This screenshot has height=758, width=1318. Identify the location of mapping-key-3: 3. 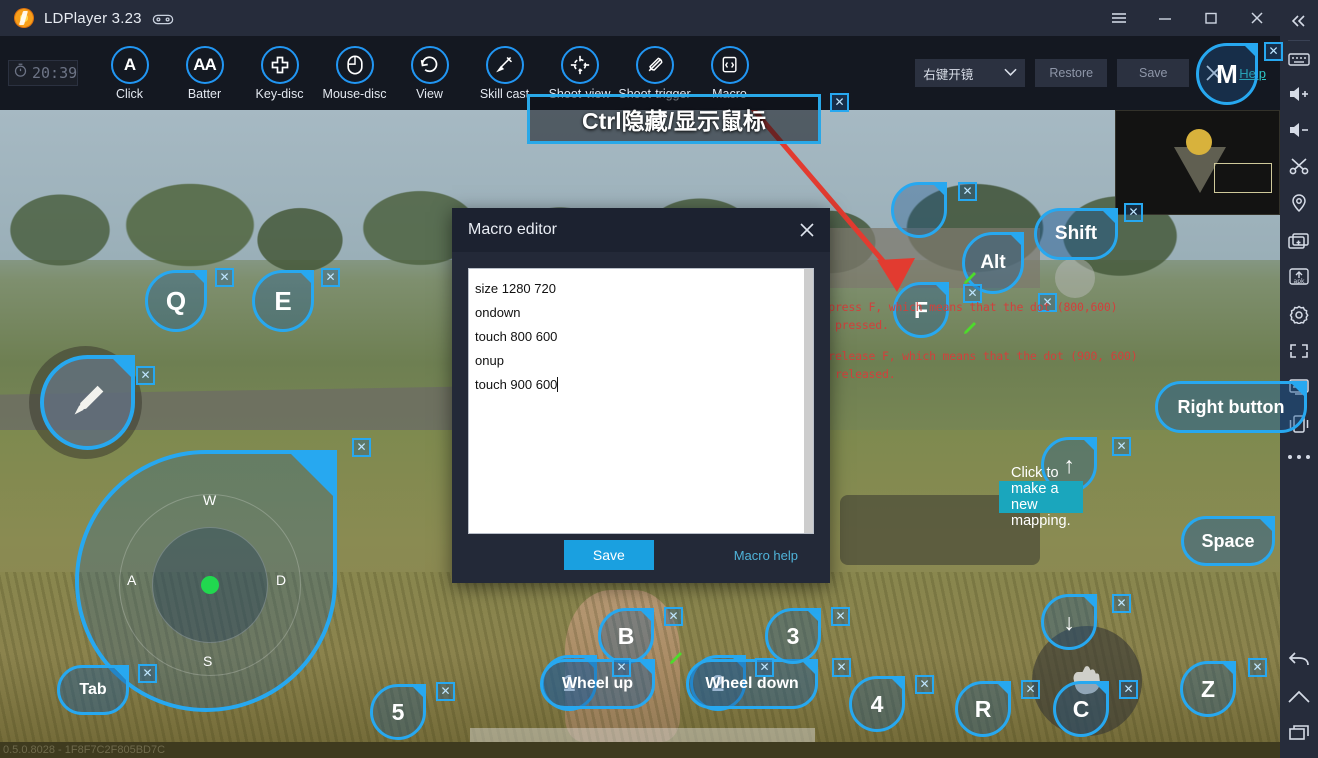
(793, 636).